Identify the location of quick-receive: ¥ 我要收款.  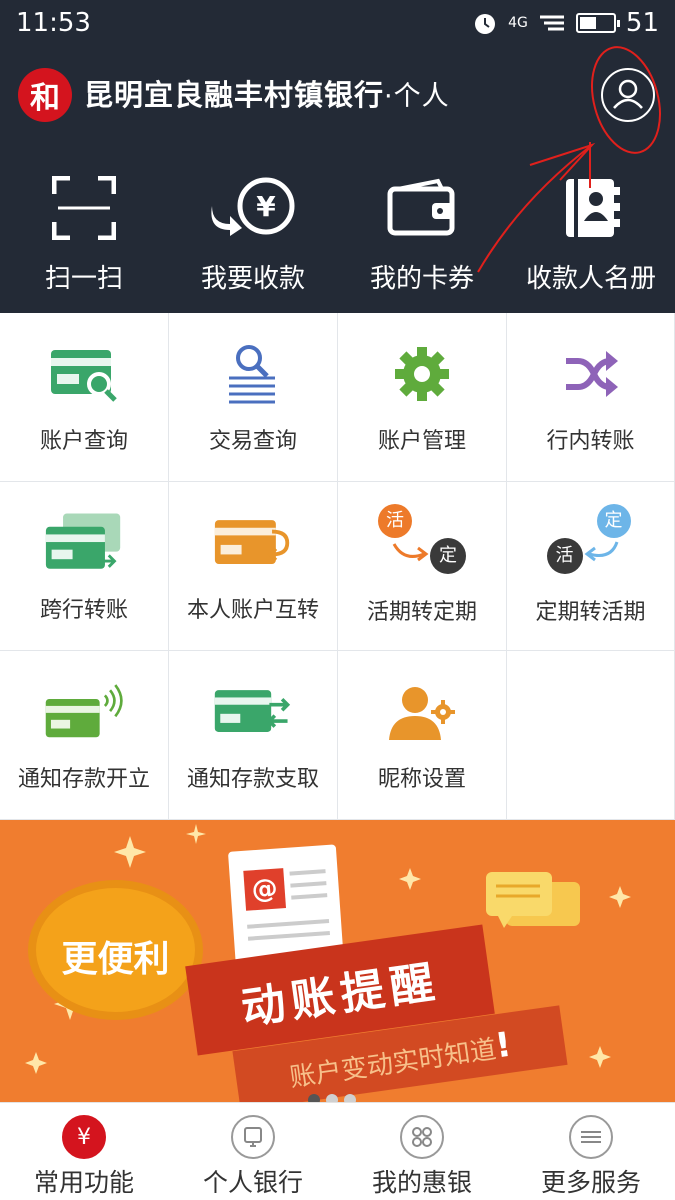
(253, 231).